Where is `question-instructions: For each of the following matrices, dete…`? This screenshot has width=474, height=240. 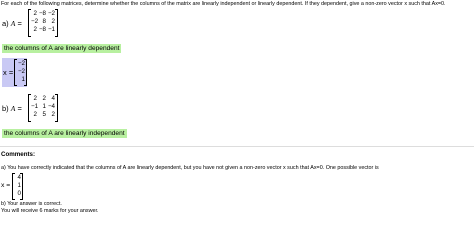
question-instructions: For each of the following matrices, dete… is located at coordinates (223, 4).